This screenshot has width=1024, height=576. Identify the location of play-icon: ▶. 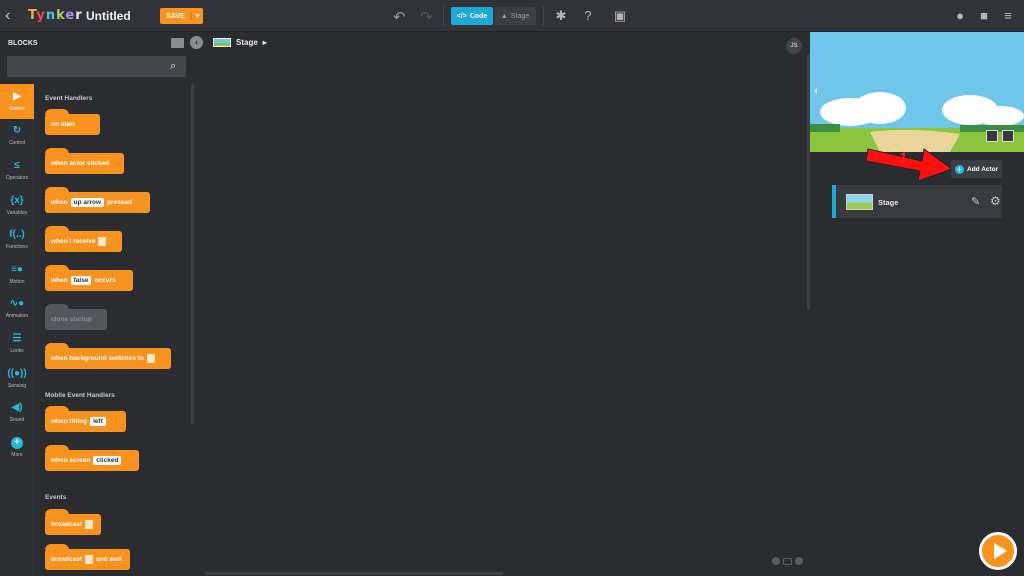
(17, 96).